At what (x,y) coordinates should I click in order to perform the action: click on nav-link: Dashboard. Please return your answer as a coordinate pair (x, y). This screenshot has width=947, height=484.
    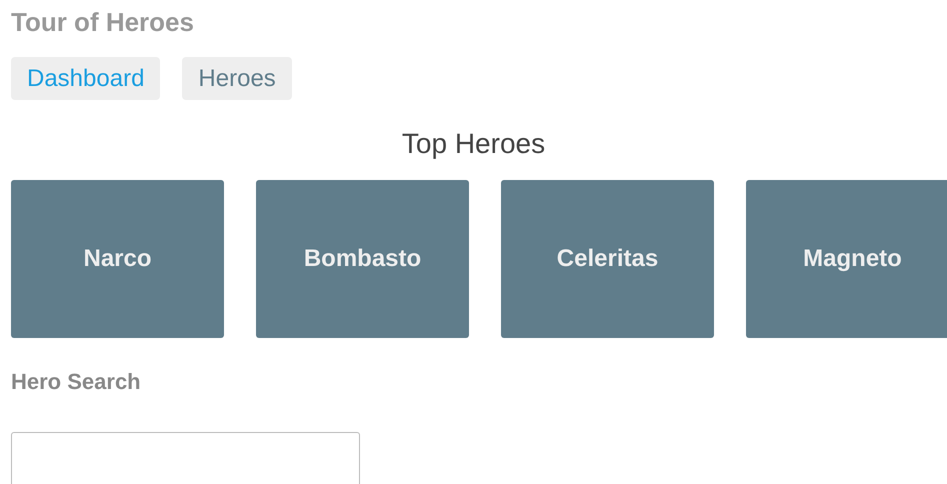
    Looking at the image, I should click on (85, 78).